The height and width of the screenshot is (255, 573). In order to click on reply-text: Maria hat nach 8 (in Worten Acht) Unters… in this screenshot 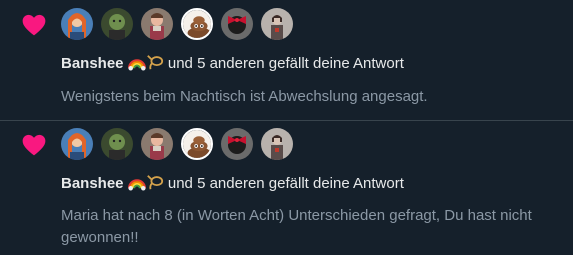, I will do `click(296, 226)`.